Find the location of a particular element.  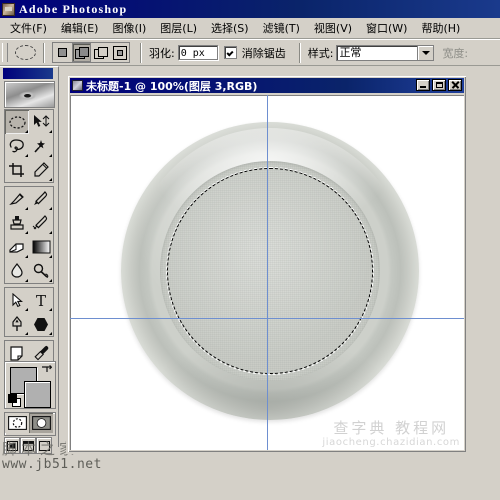

marquee-tool is located at coordinates (17, 122).